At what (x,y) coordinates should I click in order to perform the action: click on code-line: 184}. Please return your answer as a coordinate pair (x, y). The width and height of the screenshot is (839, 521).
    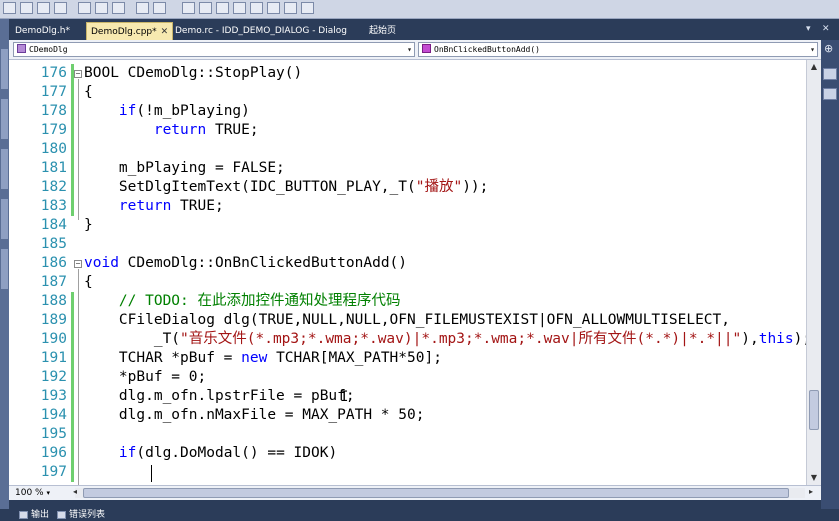
    Looking at the image, I should click on (407, 225).